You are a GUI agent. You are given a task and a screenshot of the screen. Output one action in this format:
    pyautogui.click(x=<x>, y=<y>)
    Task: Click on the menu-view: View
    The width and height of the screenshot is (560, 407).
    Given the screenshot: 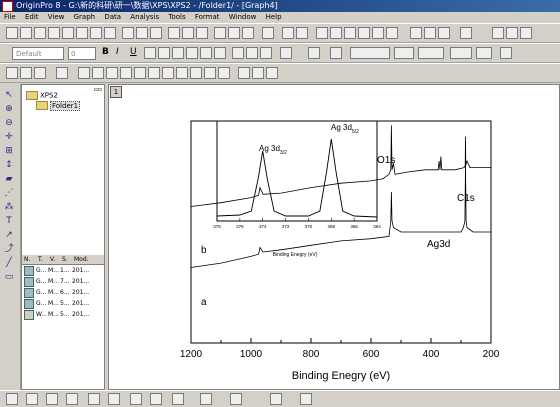 What is the action you would take?
    pyautogui.click(x=56, y=17)
    